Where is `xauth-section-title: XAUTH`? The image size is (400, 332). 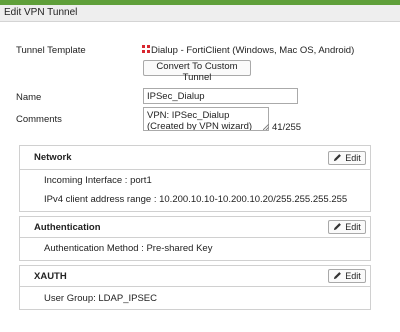
xauth-section-title: XAUTH is located at coordinates (50, 276).